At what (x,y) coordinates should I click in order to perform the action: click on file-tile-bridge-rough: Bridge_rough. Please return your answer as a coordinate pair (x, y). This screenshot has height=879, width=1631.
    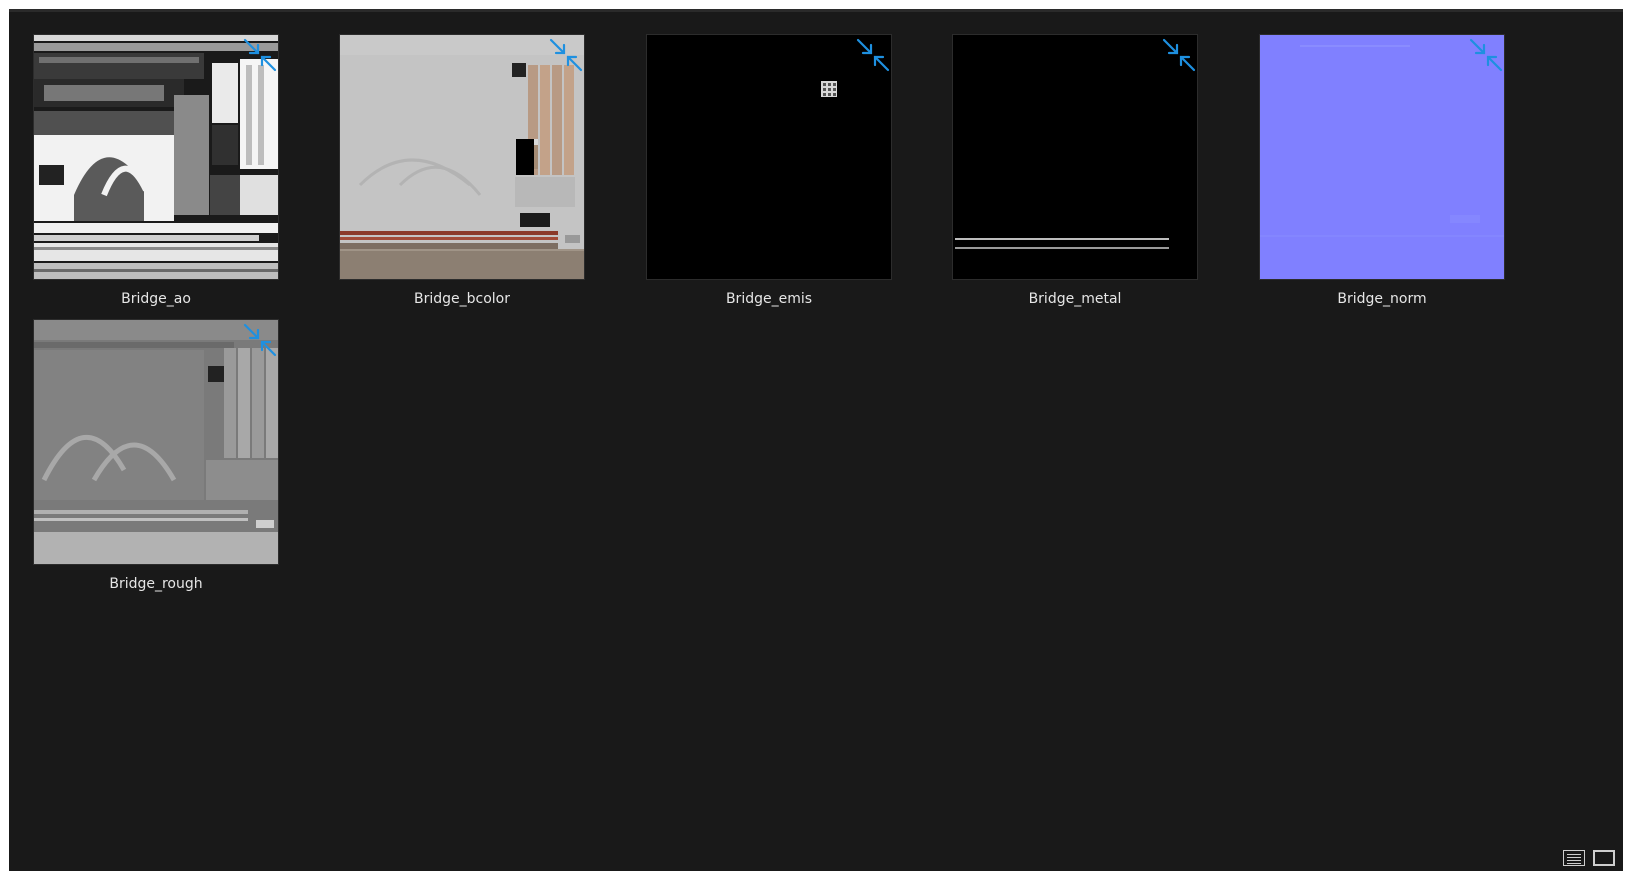
    Looking at the image, I should click on (156, 456).